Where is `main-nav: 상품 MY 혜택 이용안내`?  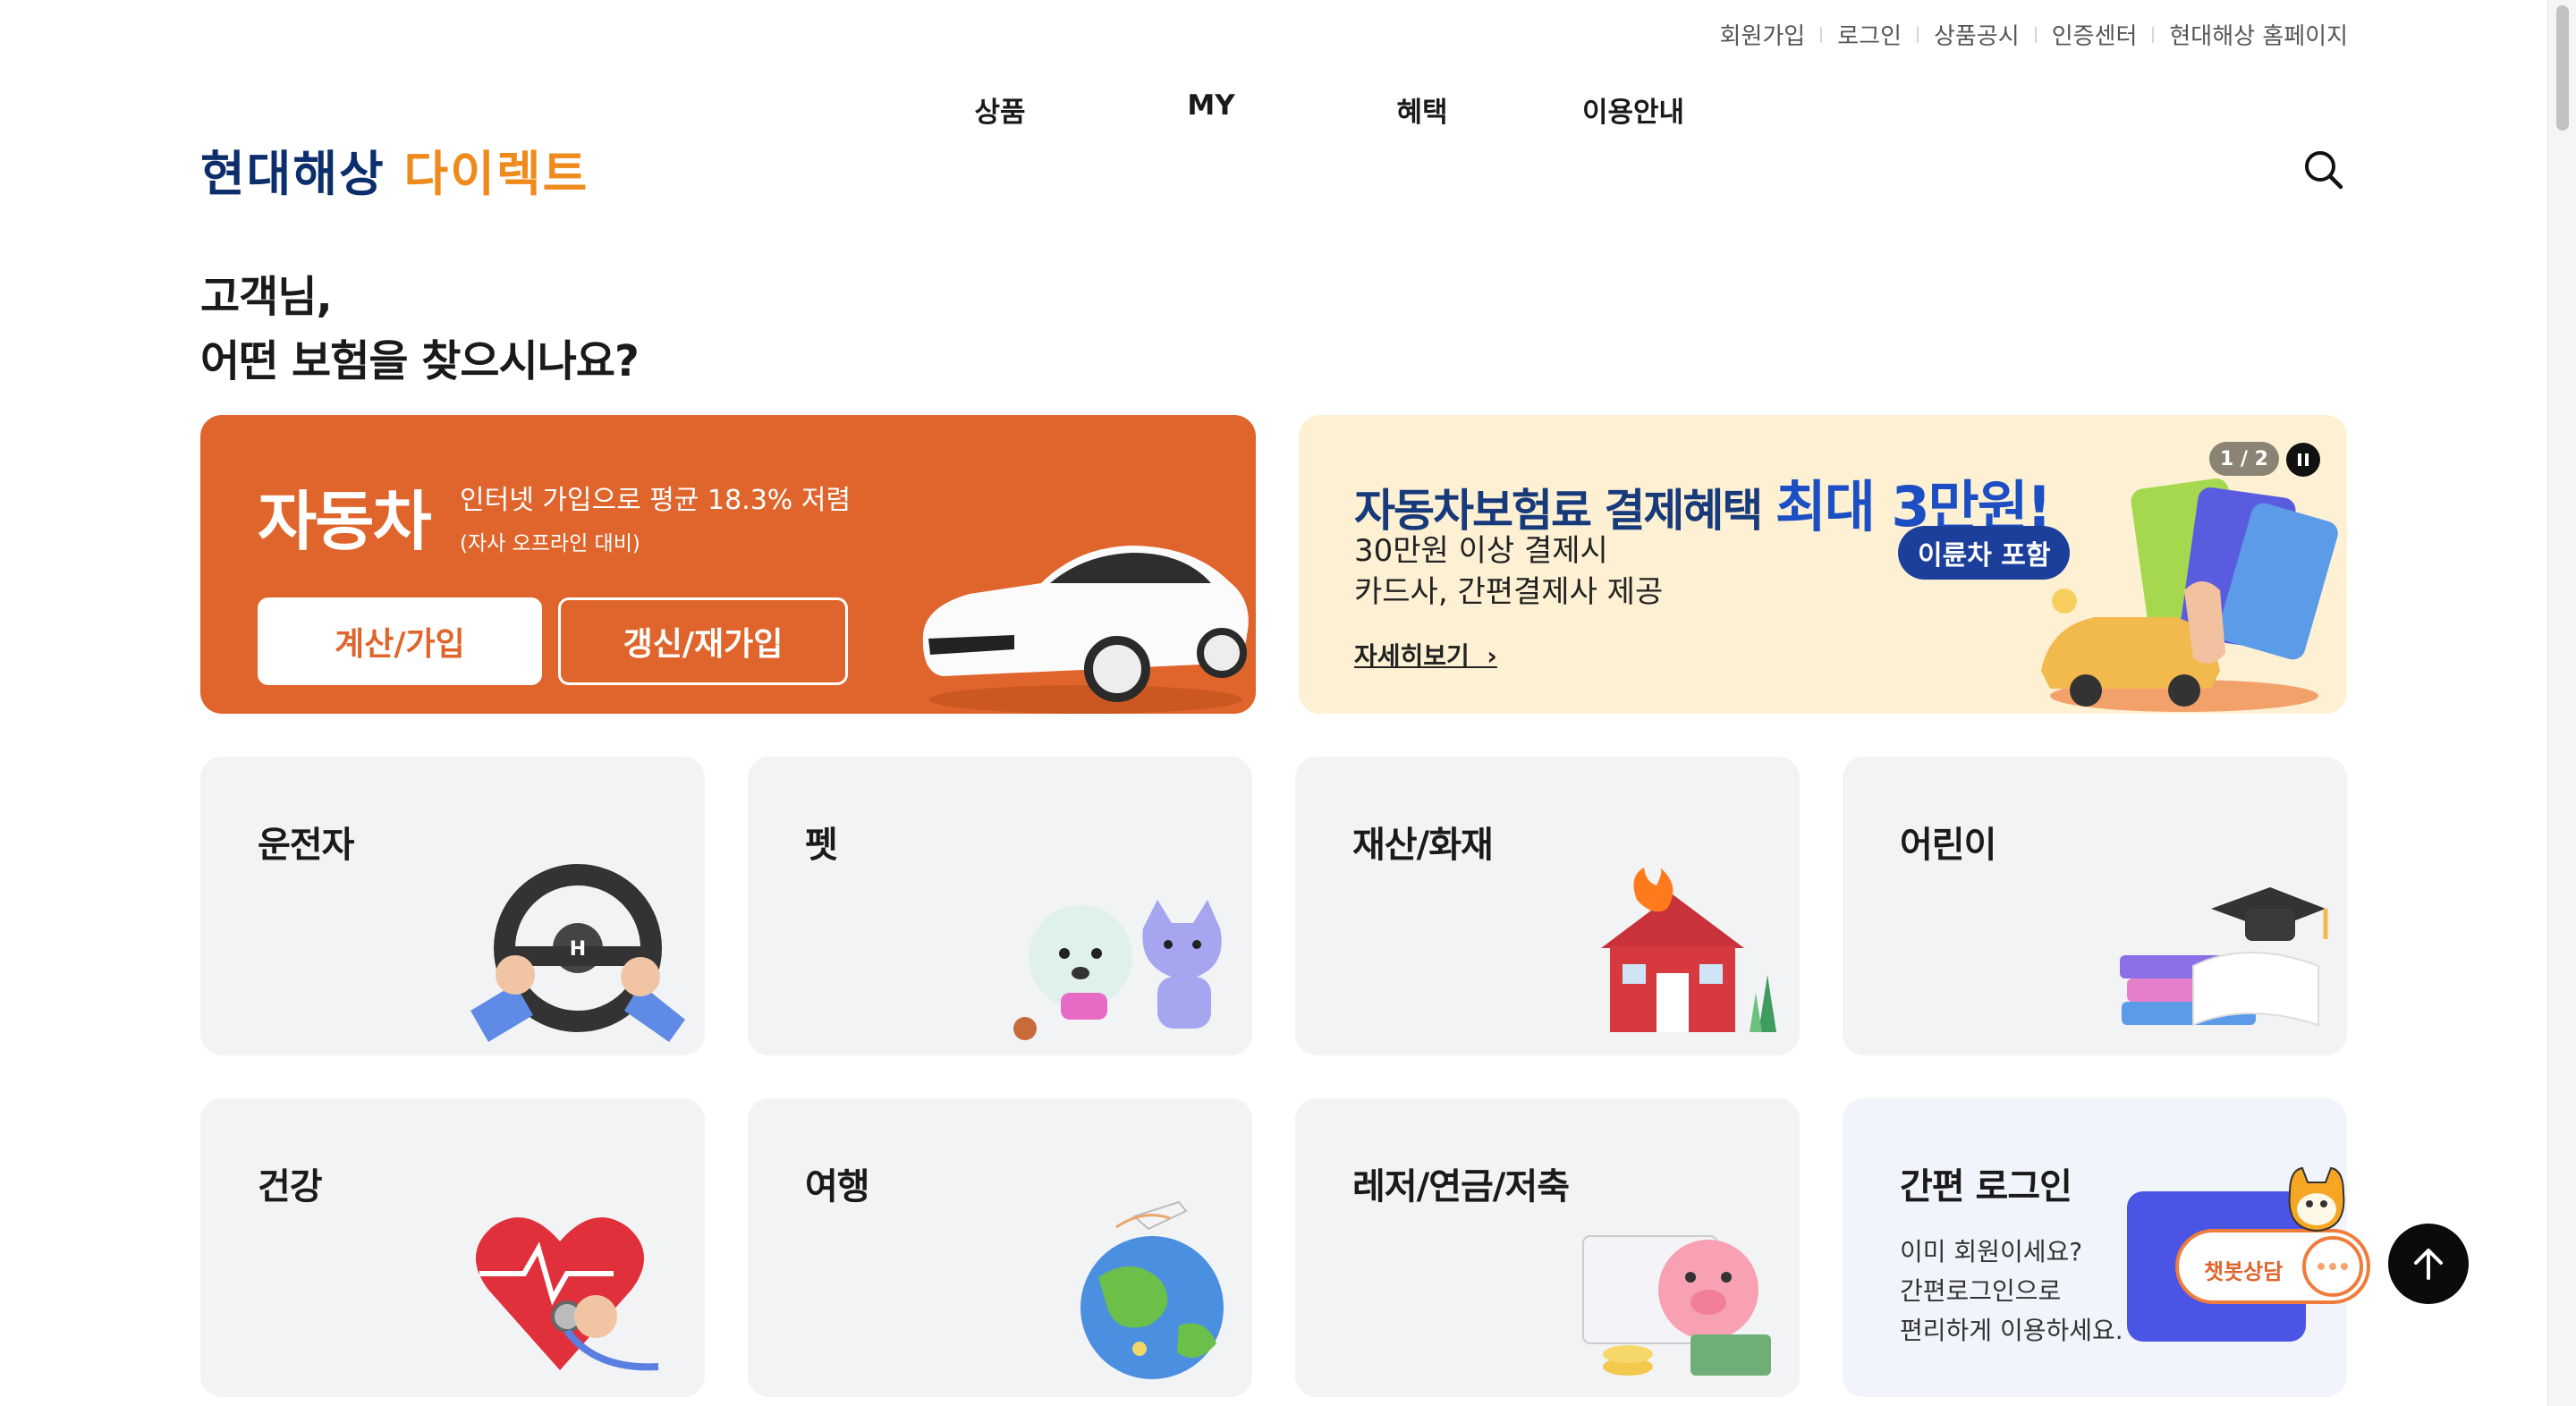
main-nav: 상품 MY 혜택 이용안내 is located at coordinates (1316, 110).